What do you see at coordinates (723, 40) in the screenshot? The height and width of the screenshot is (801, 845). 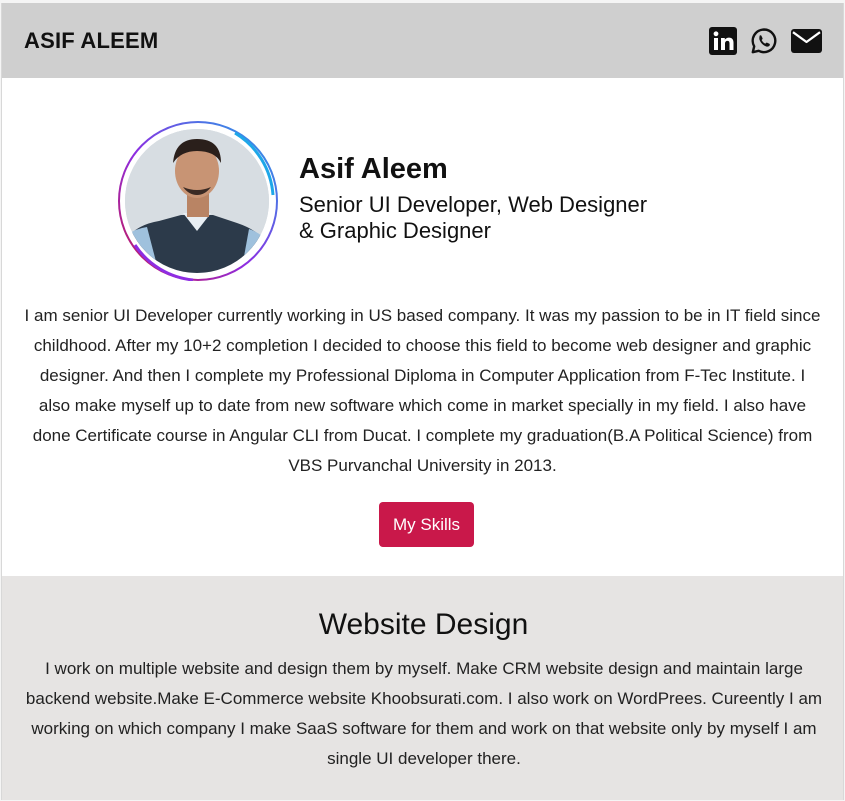 I see `linkedin-icon` at bounding box center [723, 40].